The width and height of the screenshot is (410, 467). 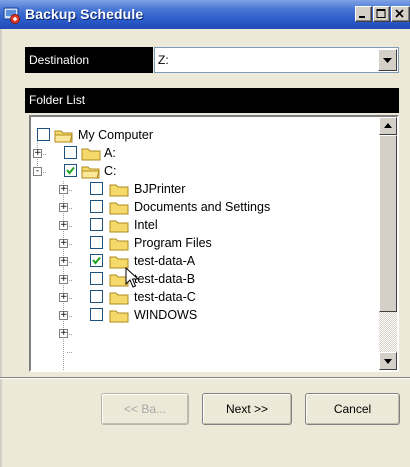 I want to click on tree-item-label: Intel, so click(x=146, y=225).